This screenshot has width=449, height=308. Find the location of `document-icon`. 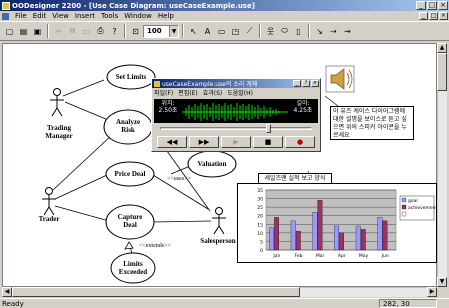

document-icon is located at coordinates (5, 16).